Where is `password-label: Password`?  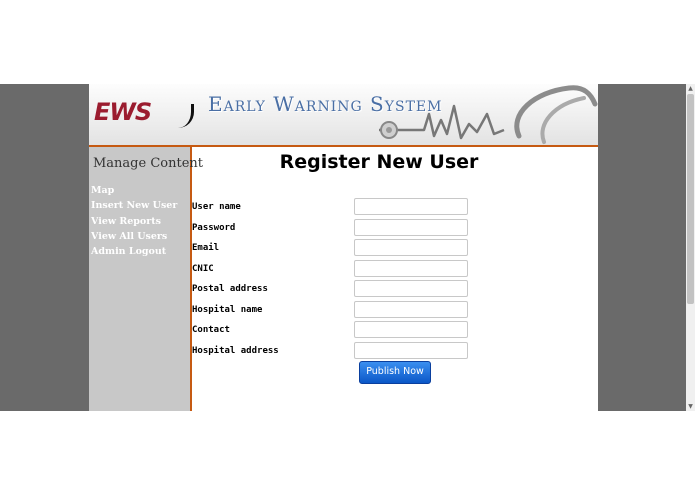
password-label: Password is located at coordinates (214, 227).